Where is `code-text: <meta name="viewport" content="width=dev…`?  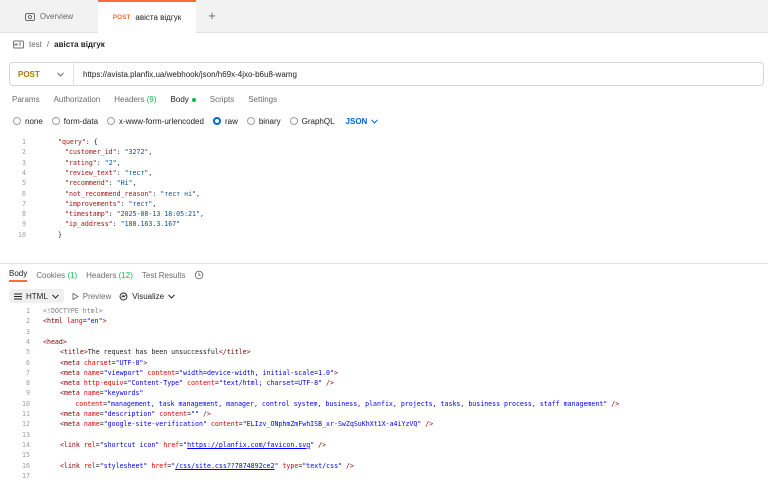 code-text: <meta name="viewport" content="width=dev… is located at coordinates (199, 373).